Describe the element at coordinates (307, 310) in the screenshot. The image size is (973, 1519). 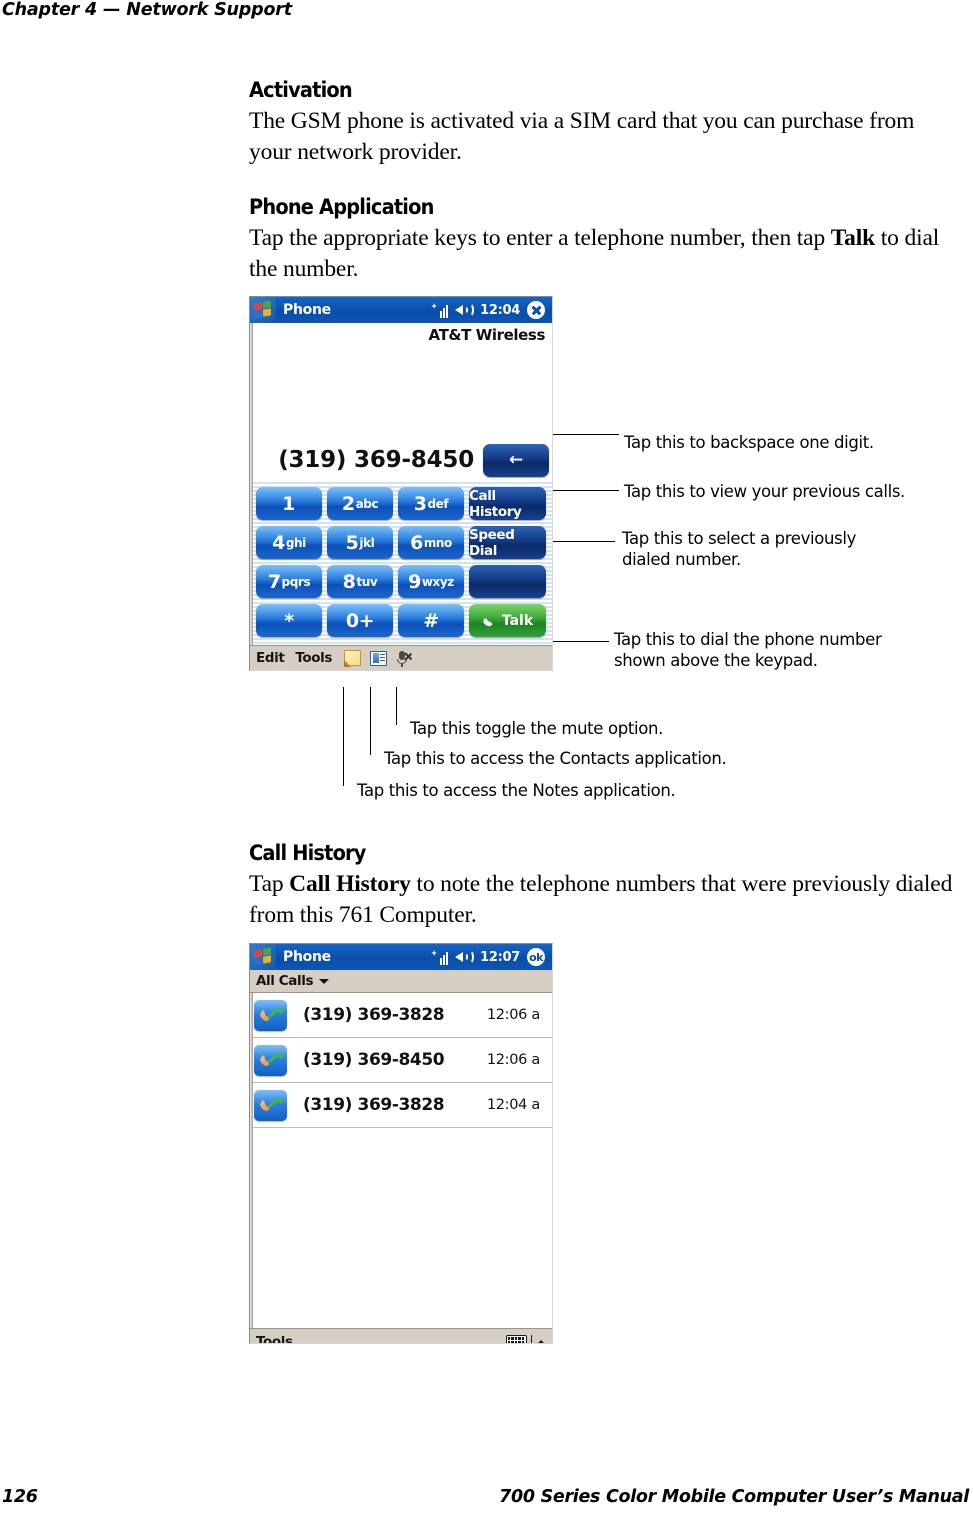
I see `phone-title-label: Phone` at that location.